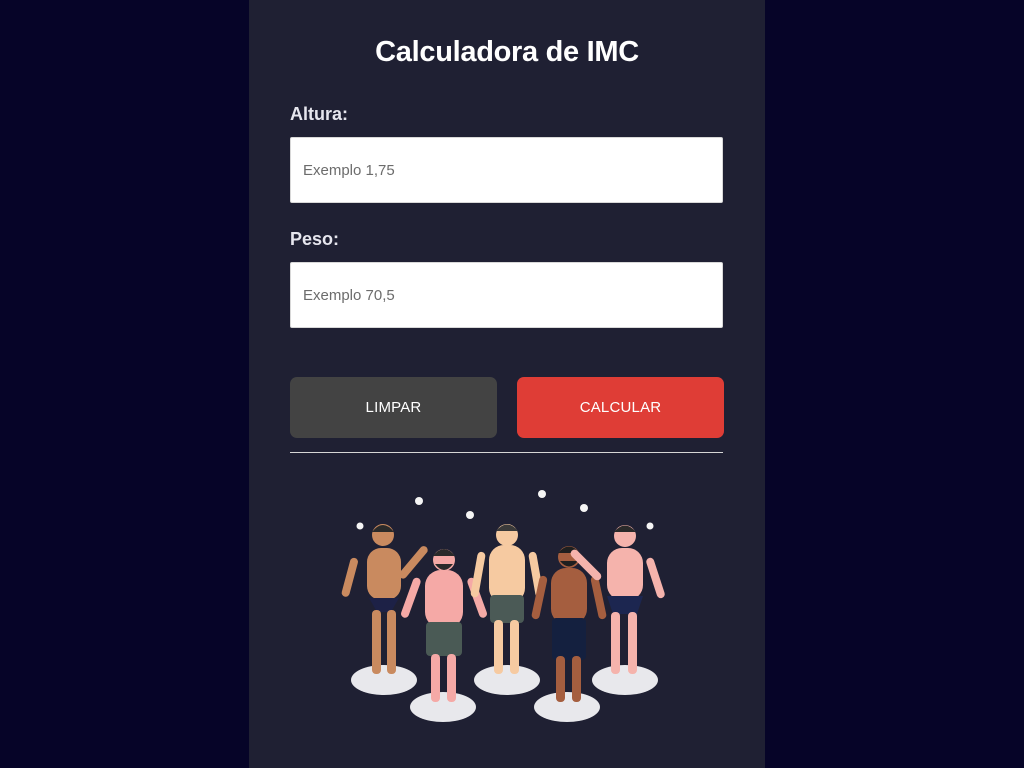 The height and width of the screenshot is (768, 1024). What do you see at coordinates (319, 114) in the screenshot?
I see `height-label: Altura:` at bounding box center [319, 114].